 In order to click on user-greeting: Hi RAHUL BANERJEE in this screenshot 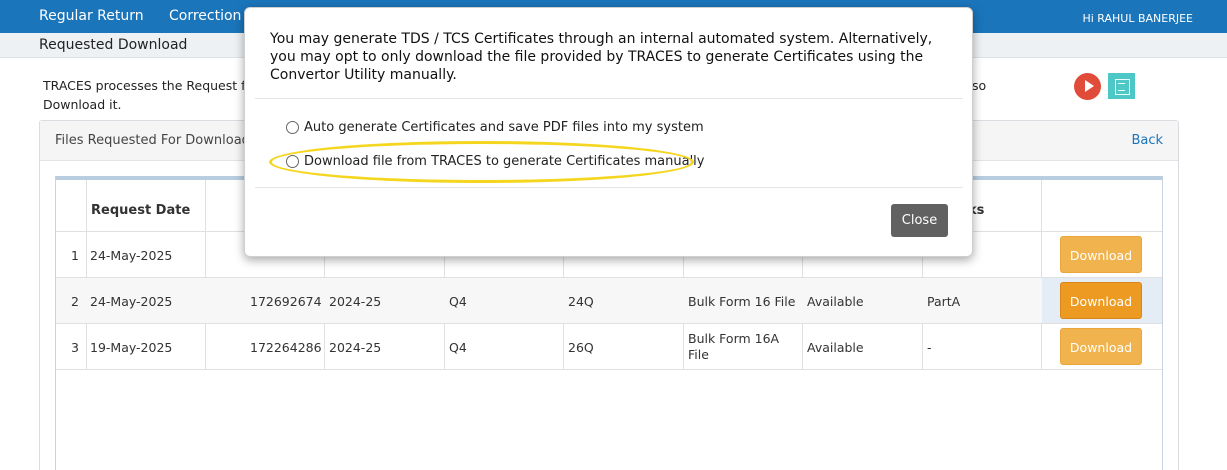, I will do `click(1137, 18)`.